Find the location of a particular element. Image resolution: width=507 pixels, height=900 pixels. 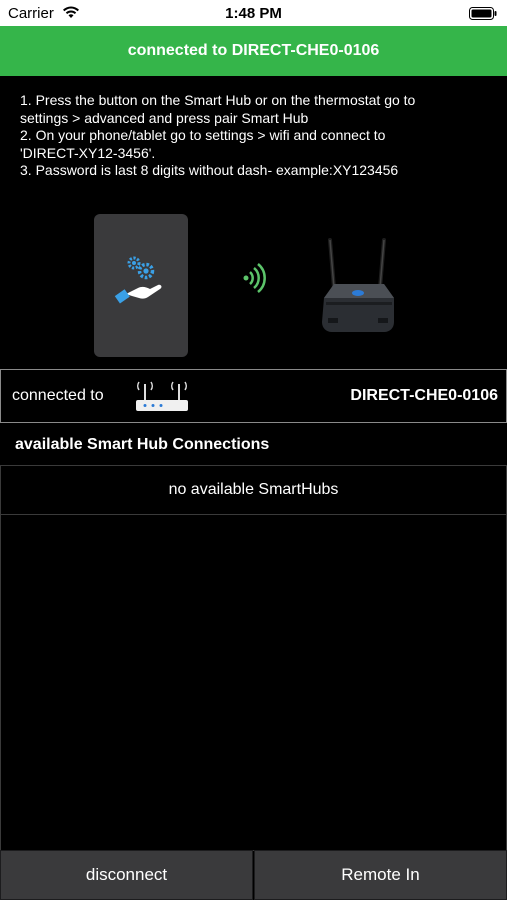

connected-ssid: DIRECT-CHE0-0106 is located at coordinates (424, 395).